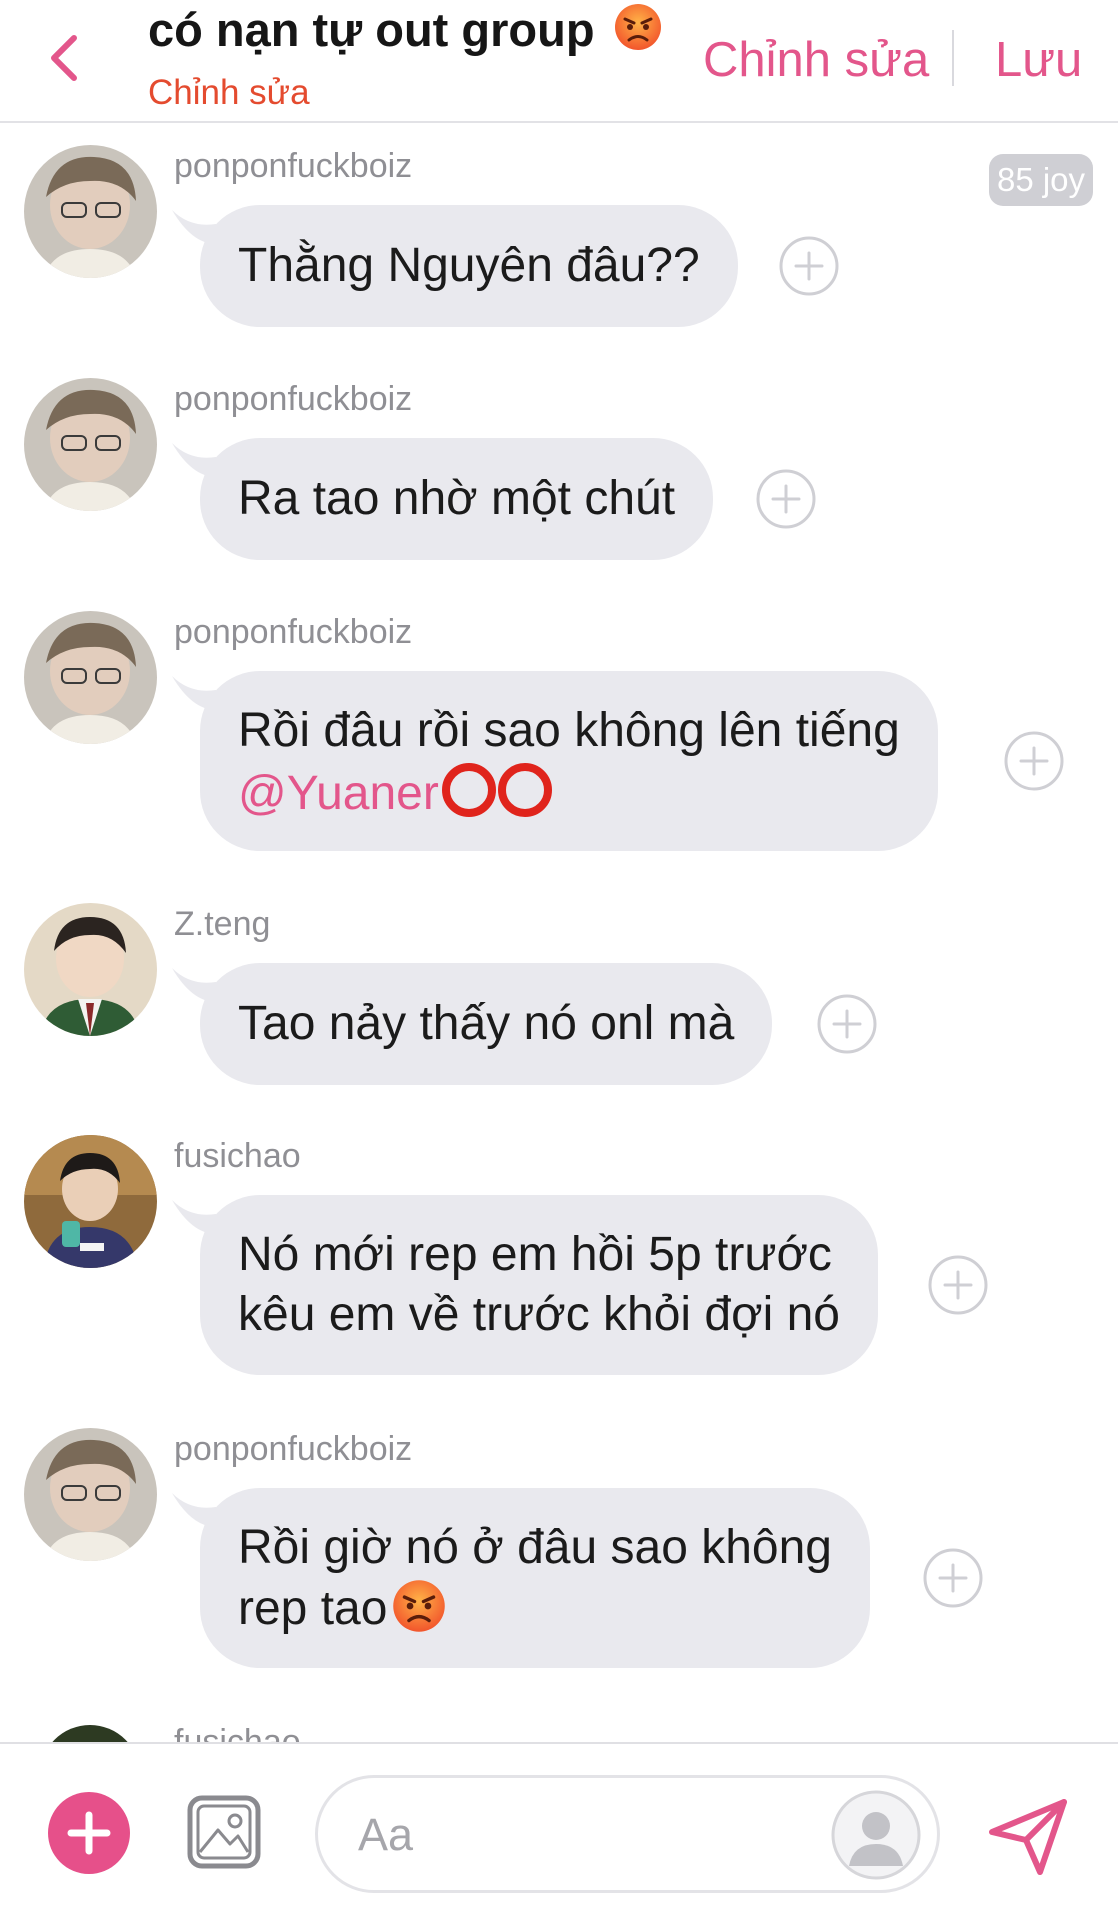 The height and width of the screenshot is (1920, 1118). I want to click on message-bubble: Ra tao nhờ một chút, so click(457, 499).